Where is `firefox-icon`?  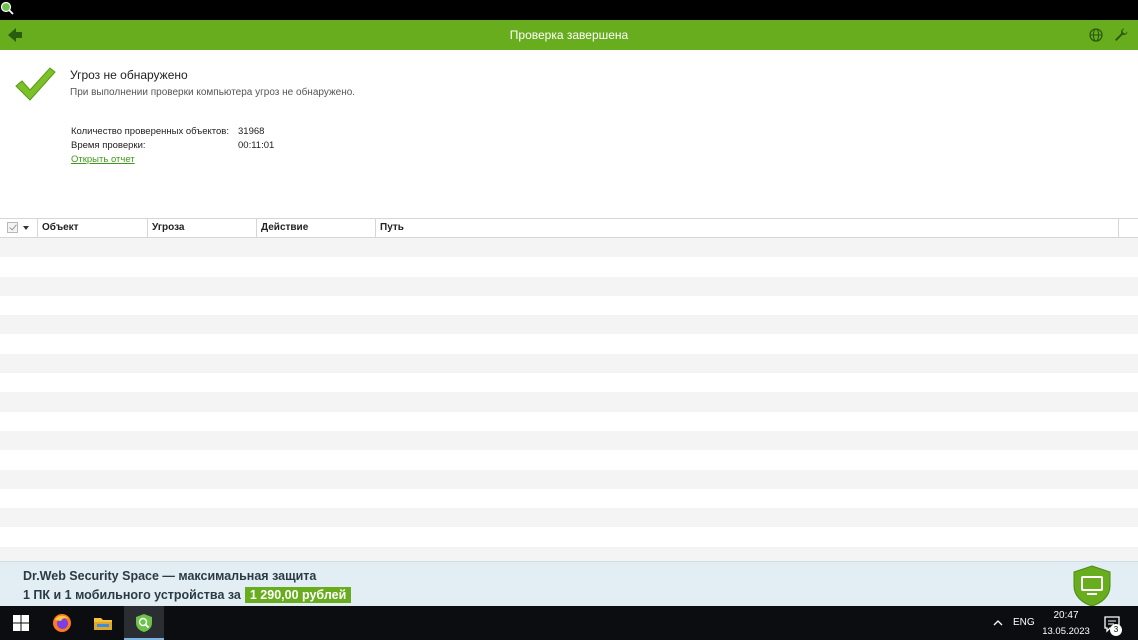 firefox-icon is located at coordinates (62, 623).